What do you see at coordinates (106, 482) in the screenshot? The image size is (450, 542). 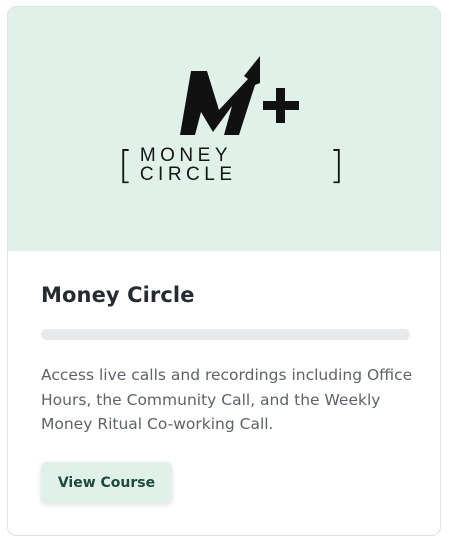 I see `view-course-button: View Course` at bounding box center [106, 482].